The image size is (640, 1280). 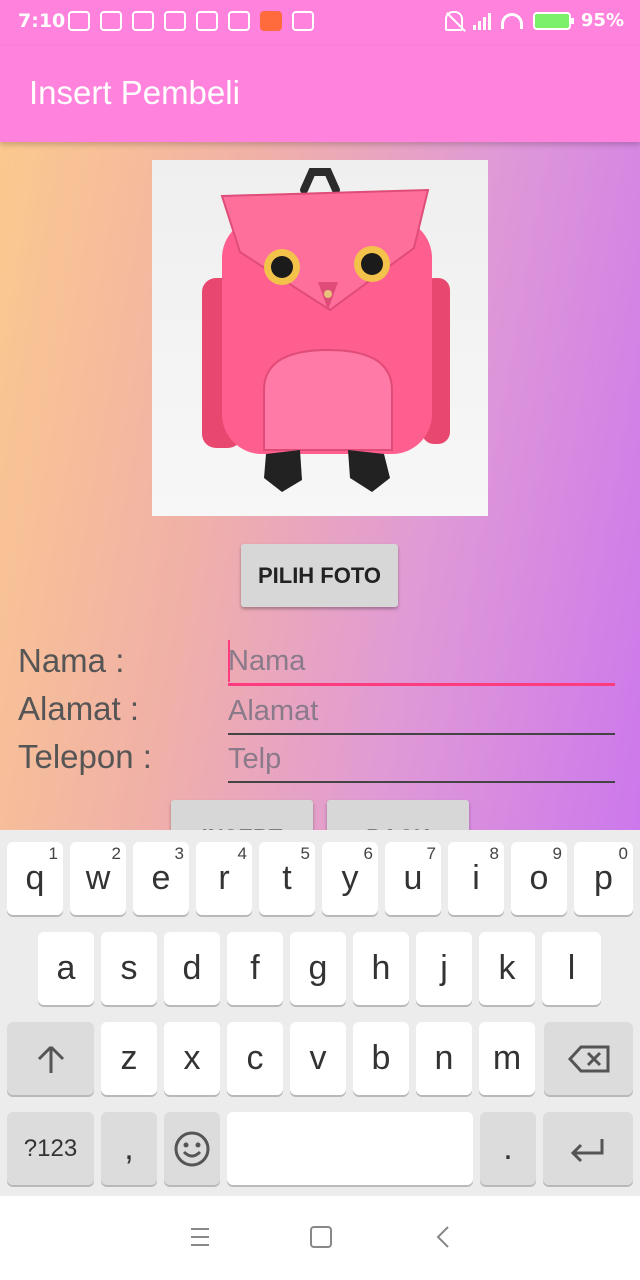 I want to click on enter-icon, so click(x=587, y=1150).